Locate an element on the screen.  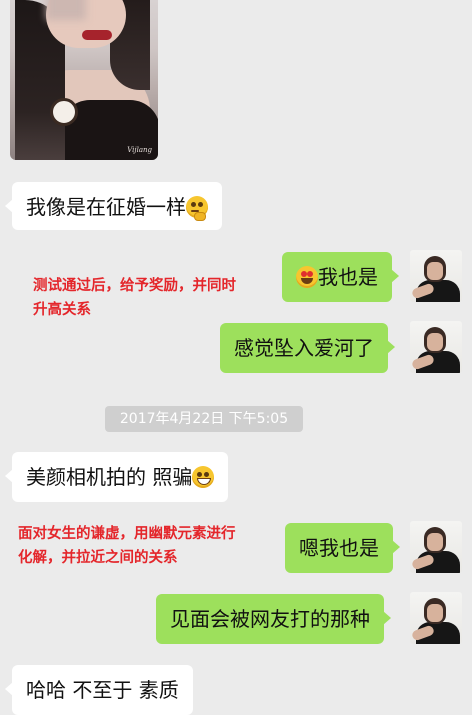
message-text: 我也是 is located at coordinates (348, 277).